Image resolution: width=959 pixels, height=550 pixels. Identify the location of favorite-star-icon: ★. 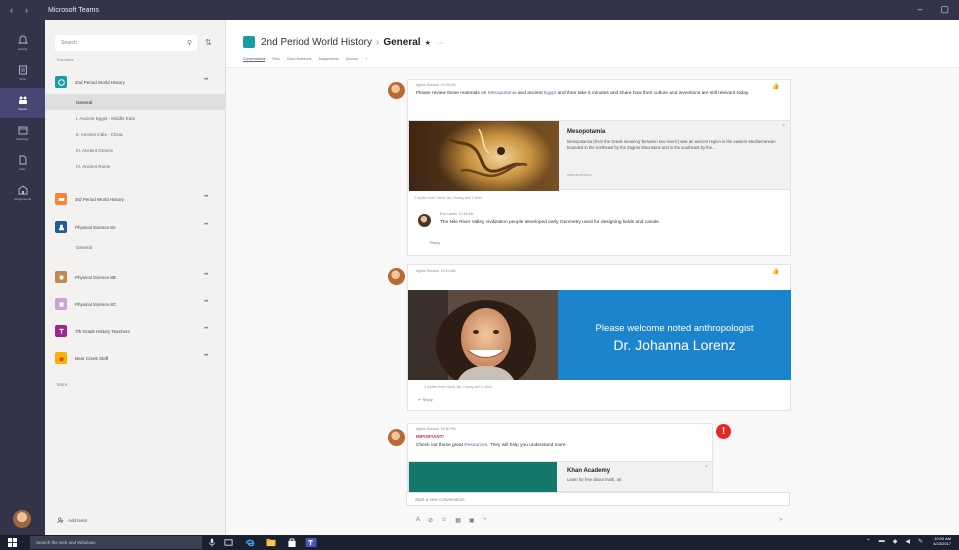
(428, 43).